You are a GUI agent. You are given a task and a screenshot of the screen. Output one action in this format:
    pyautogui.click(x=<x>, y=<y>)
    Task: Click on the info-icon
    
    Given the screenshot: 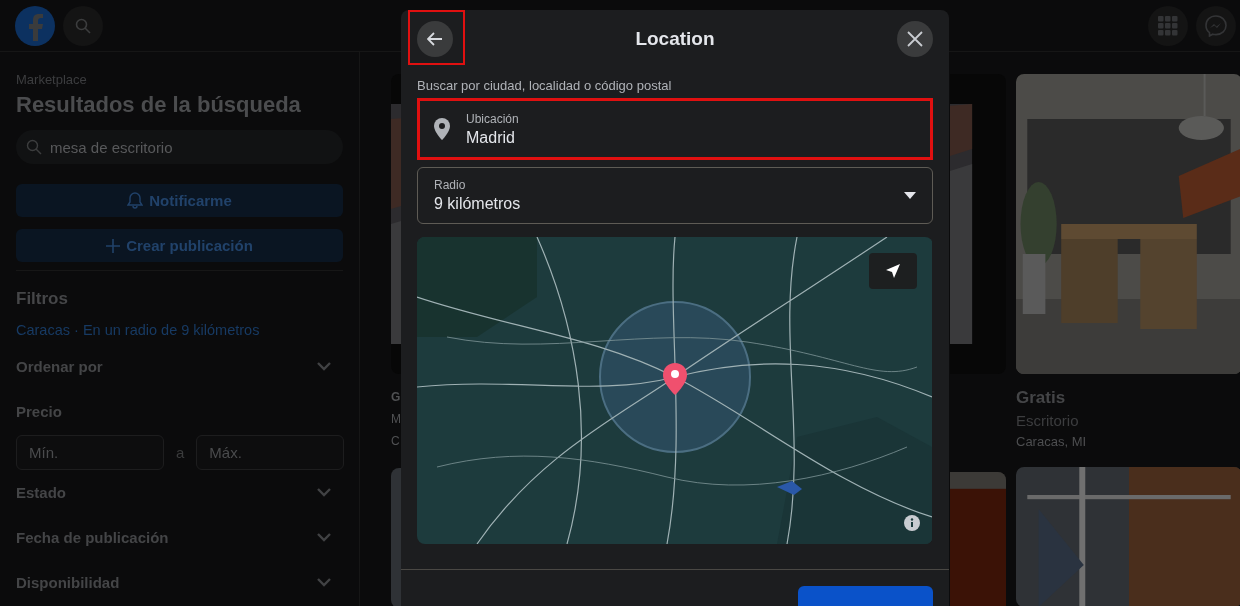 What is the action you would take?
    pyautogui.click(x=912, y=523)
    